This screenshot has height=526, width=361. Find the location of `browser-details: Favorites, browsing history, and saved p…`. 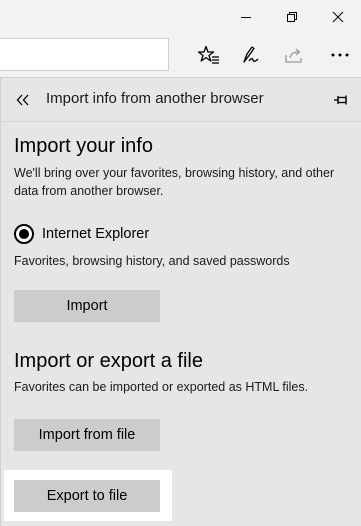

browser-details: Favorites, browsing history, and saved p… is located at coordinates (152, 261).